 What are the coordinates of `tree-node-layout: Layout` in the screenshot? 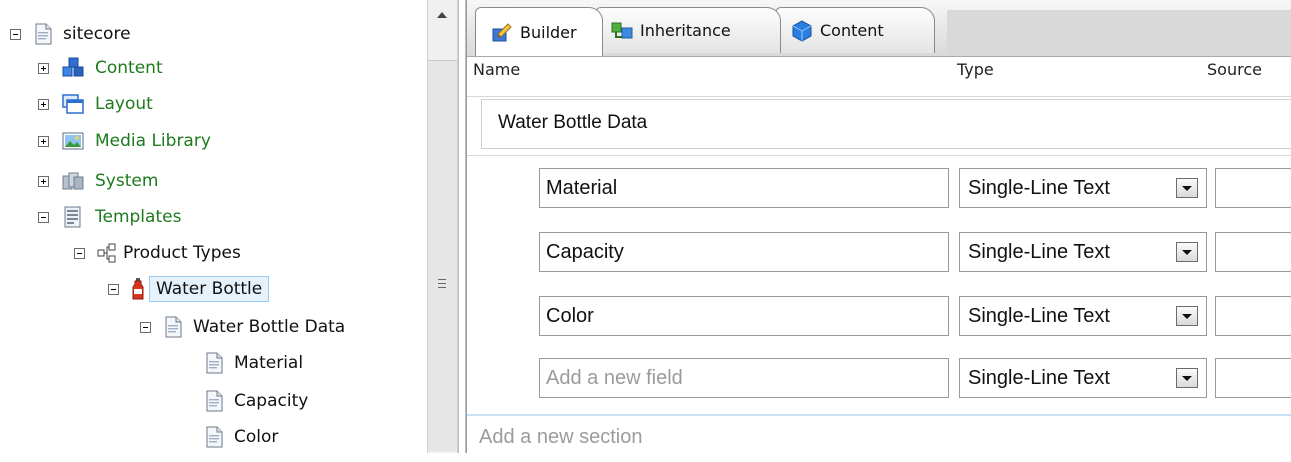 It's located at (97, 104).